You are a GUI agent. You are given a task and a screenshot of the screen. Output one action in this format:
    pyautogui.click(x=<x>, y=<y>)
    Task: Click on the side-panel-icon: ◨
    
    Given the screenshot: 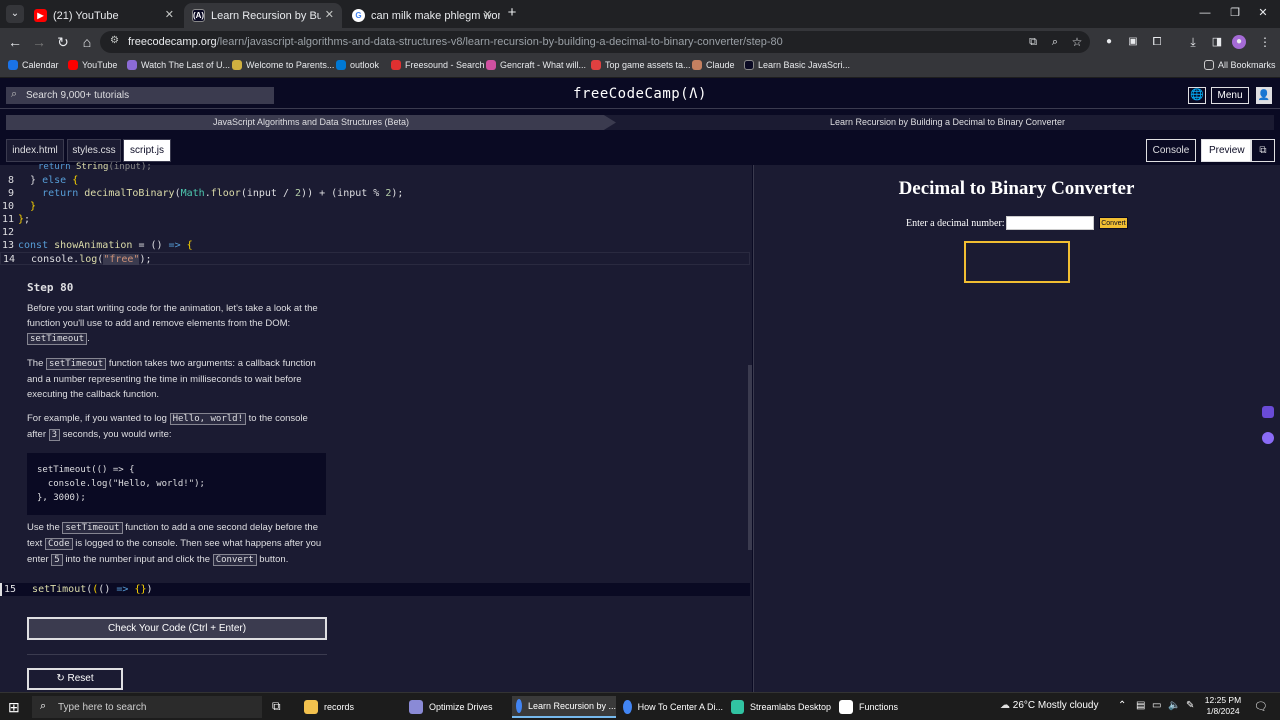 What is the action you would take?
    pyautogui.click(x=1217, y=42)
    